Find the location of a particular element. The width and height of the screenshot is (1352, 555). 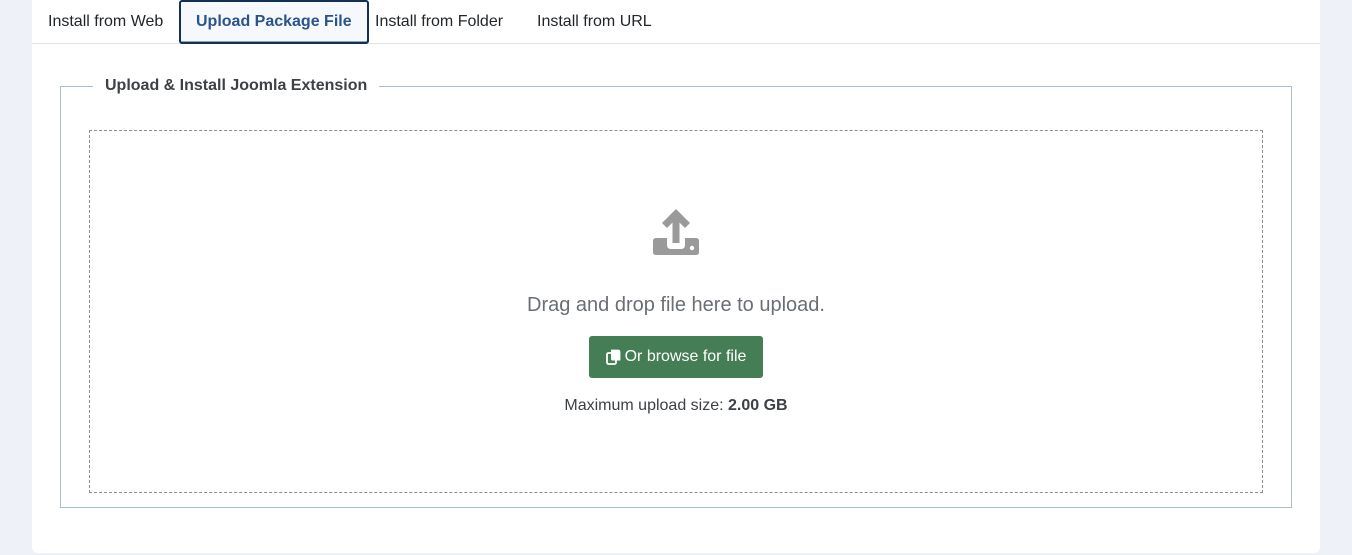

tab-upload-package-file: Upload Package File is located at coordinates (274, 22).